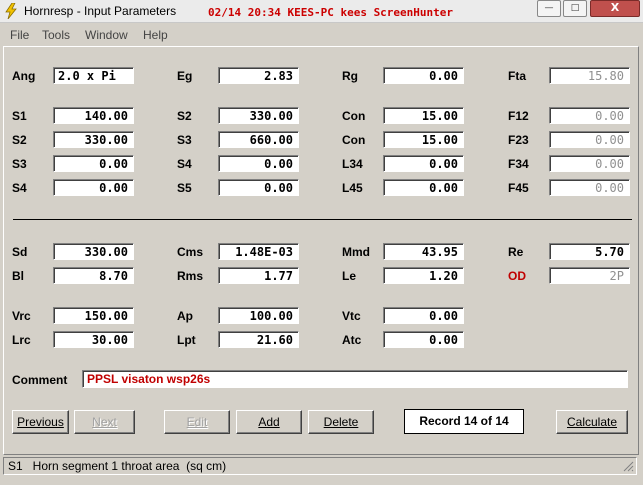 Image resolution: width=643 pixels, height=485 pixels. What do you see at coordinates (56, 35) in the screenshot?
I see `menu-tools: Tools` at bounding box center [56, 35].